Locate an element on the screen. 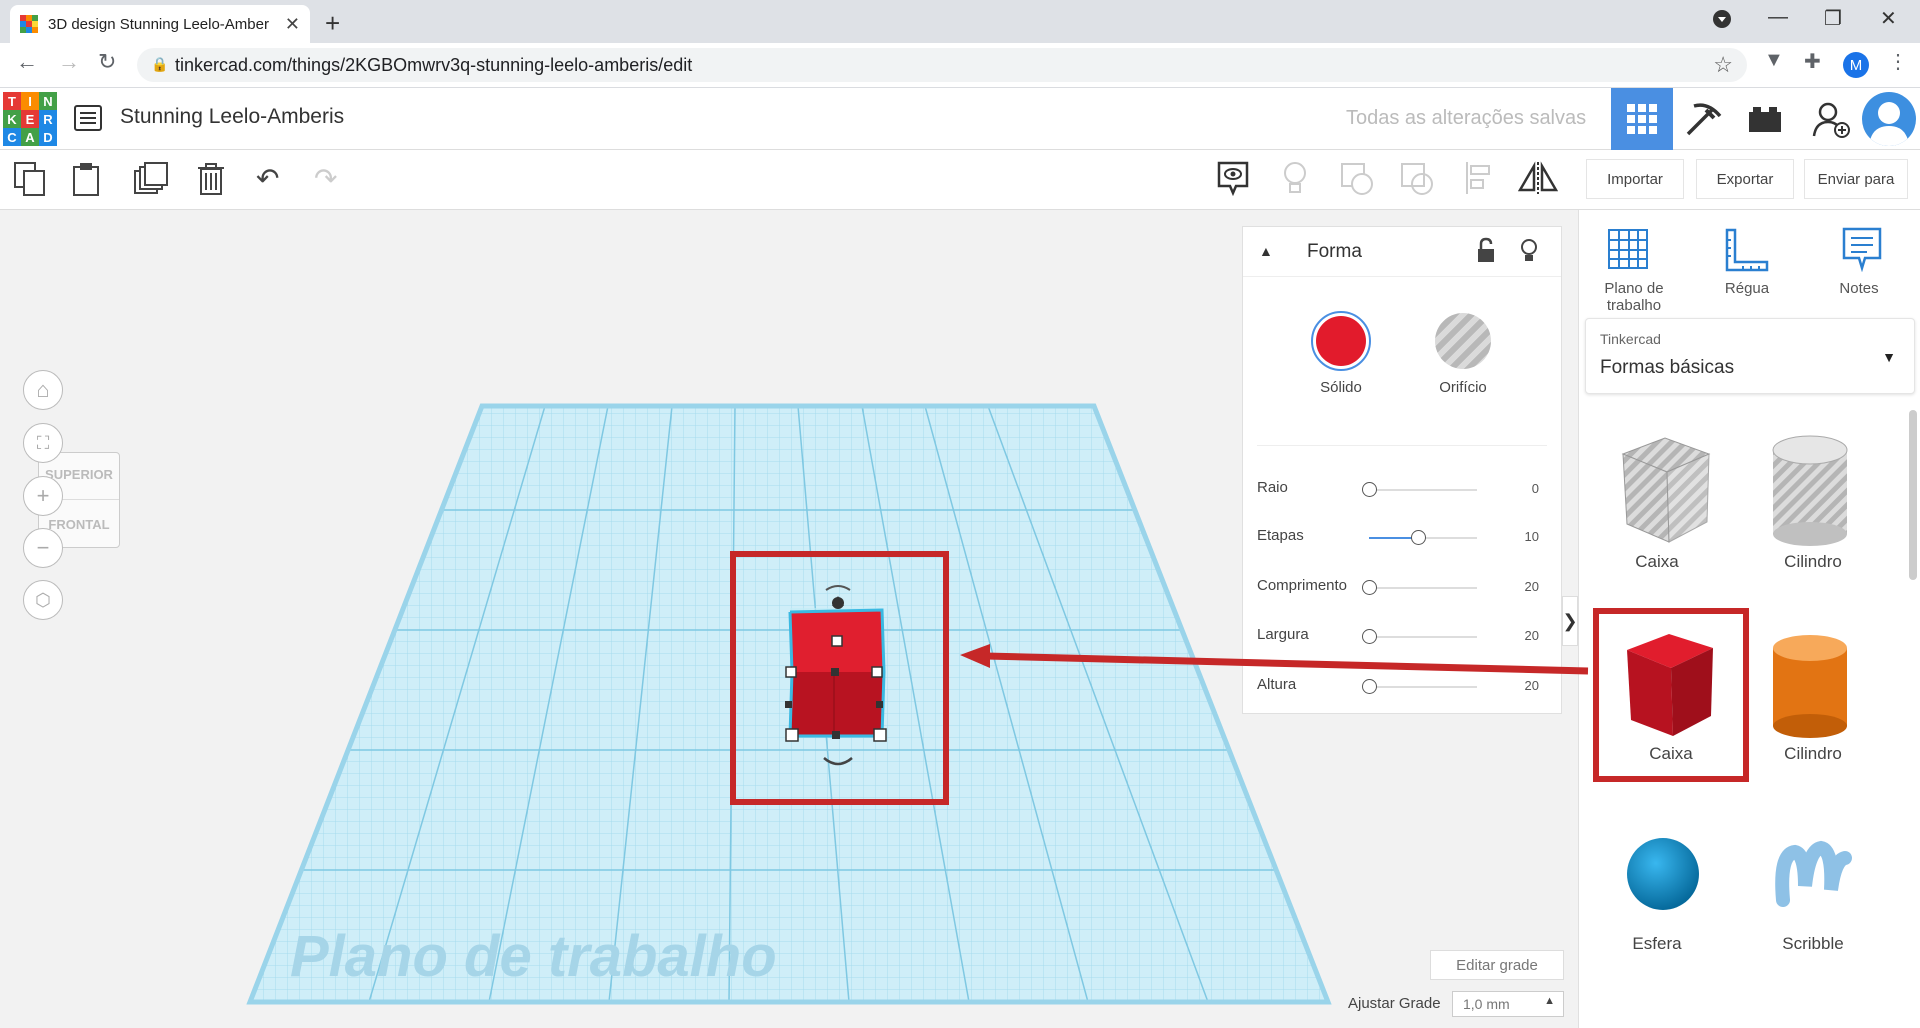 This screenshot has width=1920, height=1028. inspector-title: Forma is located at coordinates (1334, 251).